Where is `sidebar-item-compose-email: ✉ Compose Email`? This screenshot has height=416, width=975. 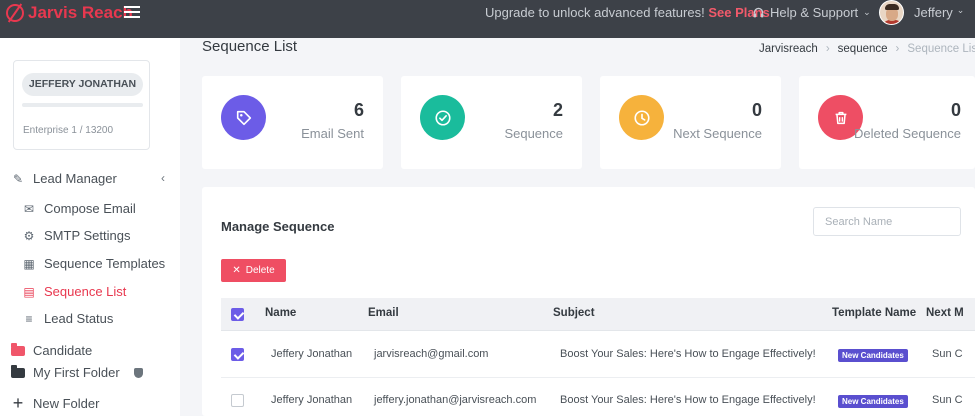
sidebar-item-compose-email: ✉ Compose Email is located at coordinates (79, 208).